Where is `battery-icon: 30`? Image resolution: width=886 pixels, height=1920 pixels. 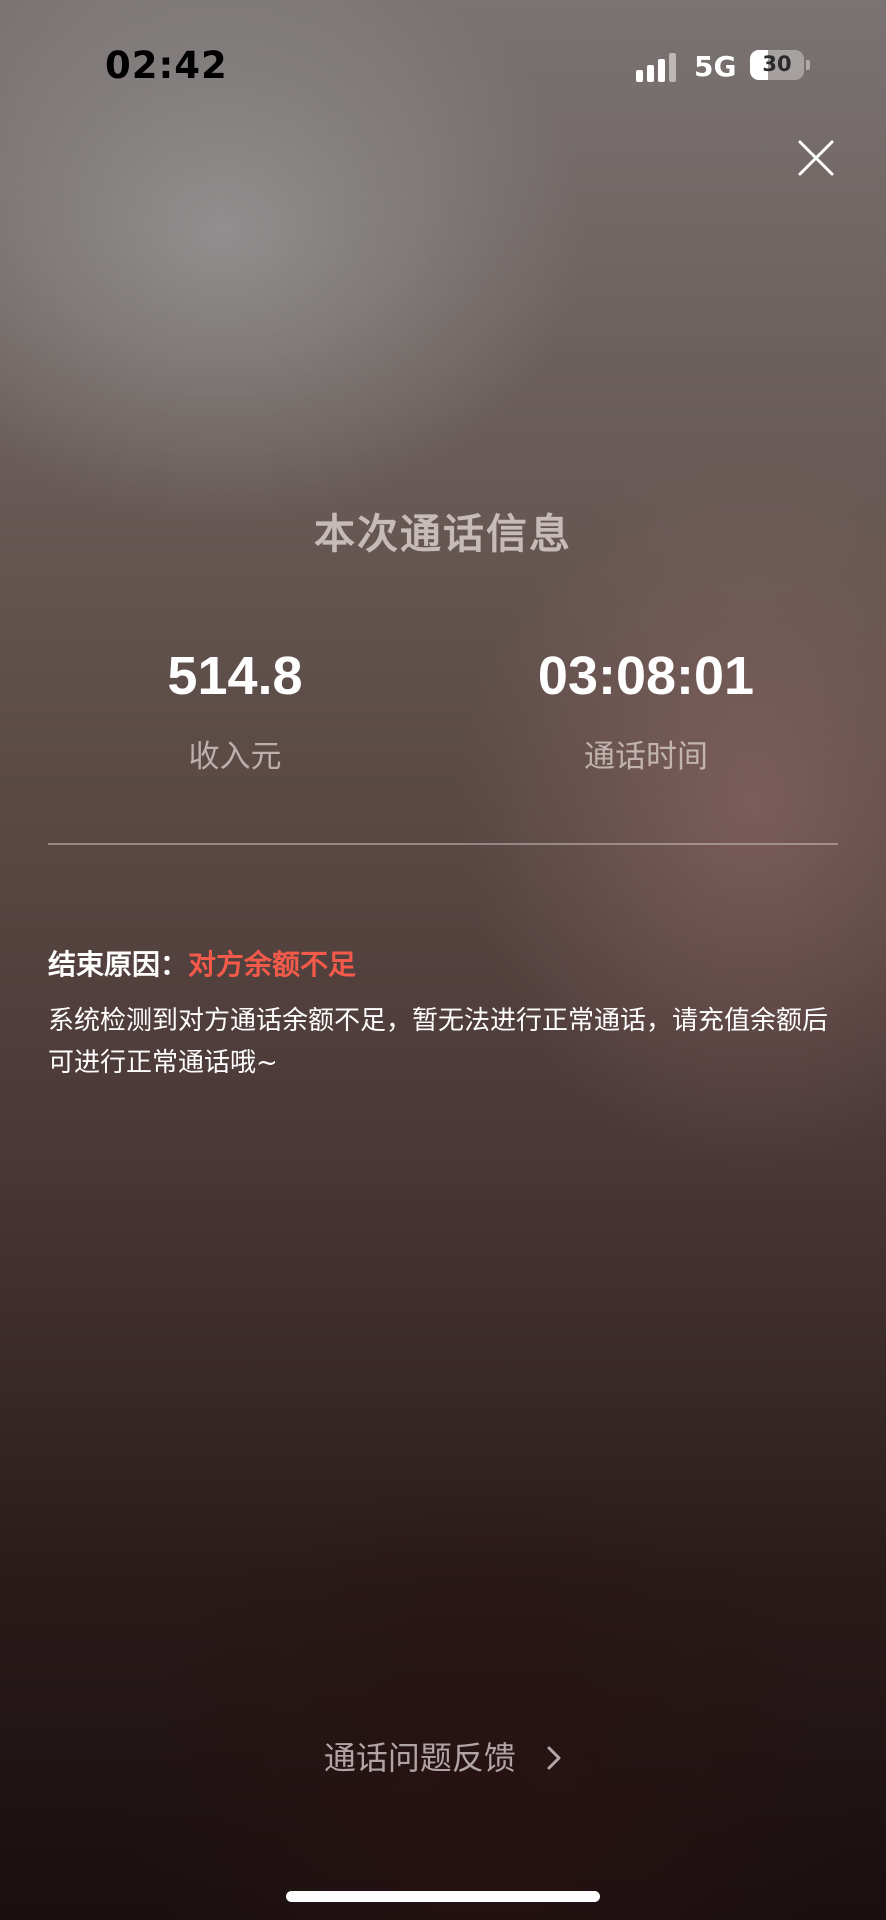 battery-icon: 30 is located at coordinates (777, 65).